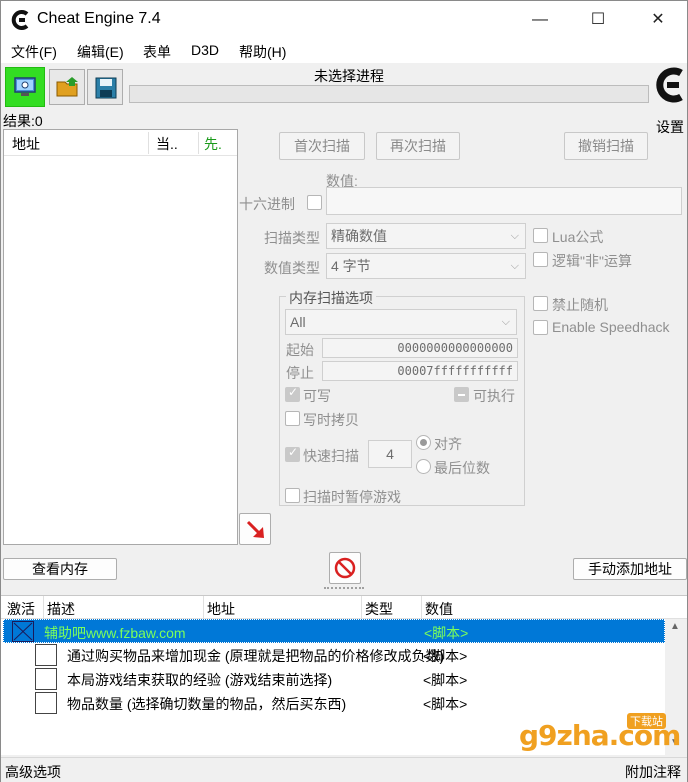 The width and height of the screenshot is (688, 782). Describe the element at coordinates (322, 146) in the screenshot. I see `first-scan-button: 首次扫描` at that location.